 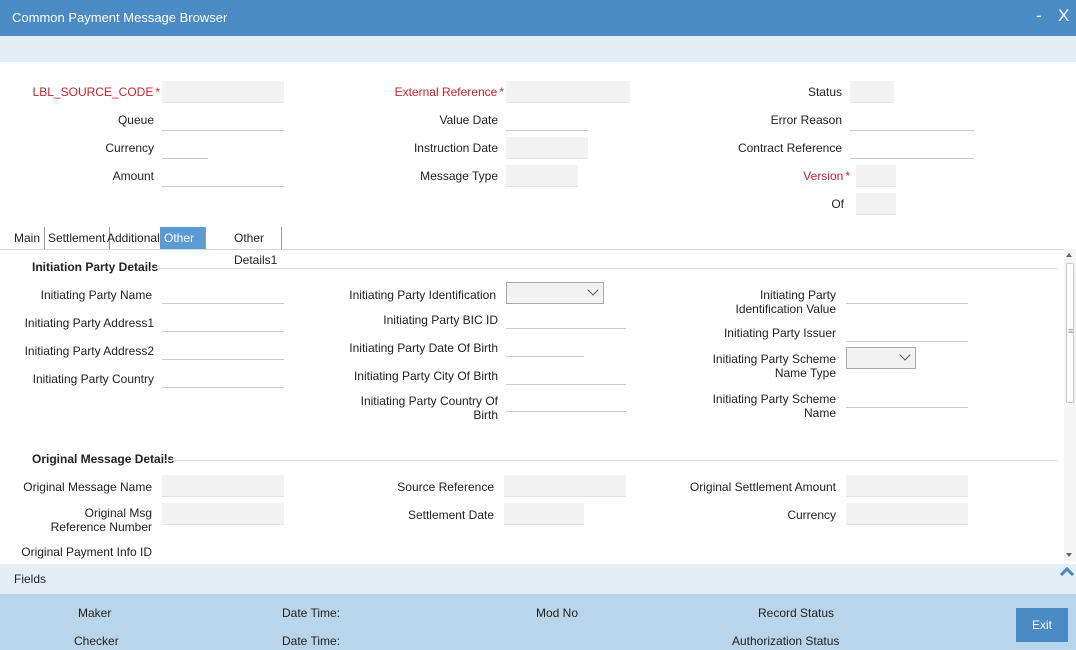 What do you see at coordinates (1063, 16) in the screenshot?
I see `close-icon: X` at bounding box center [1063, 16].